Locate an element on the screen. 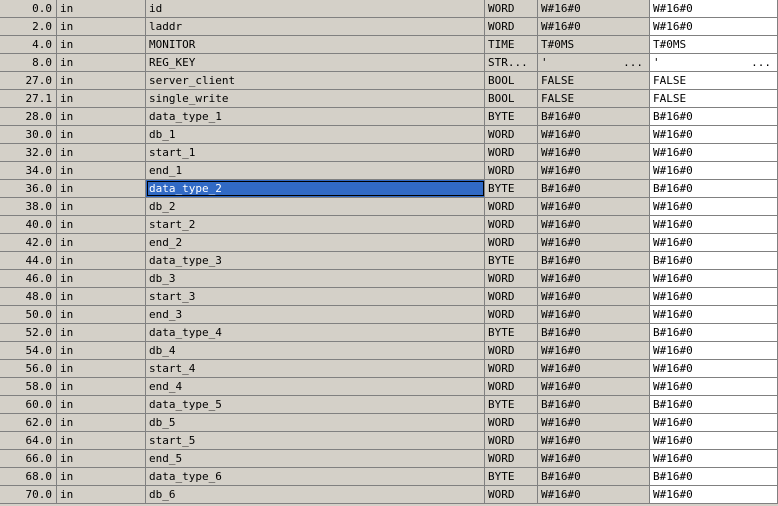  table-row: 27.0 in server_client BOOL FALSE FALSE is located at coordinates (389, 81).